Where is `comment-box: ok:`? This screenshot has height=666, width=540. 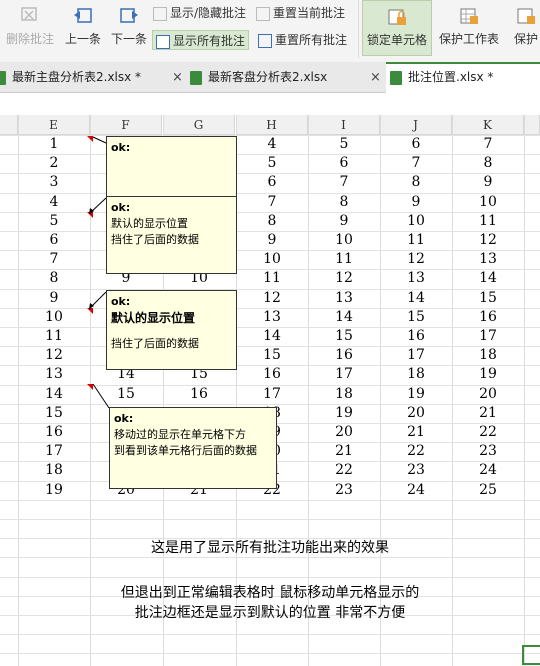 comment-box: ok: is located at coordinates (171, 167).